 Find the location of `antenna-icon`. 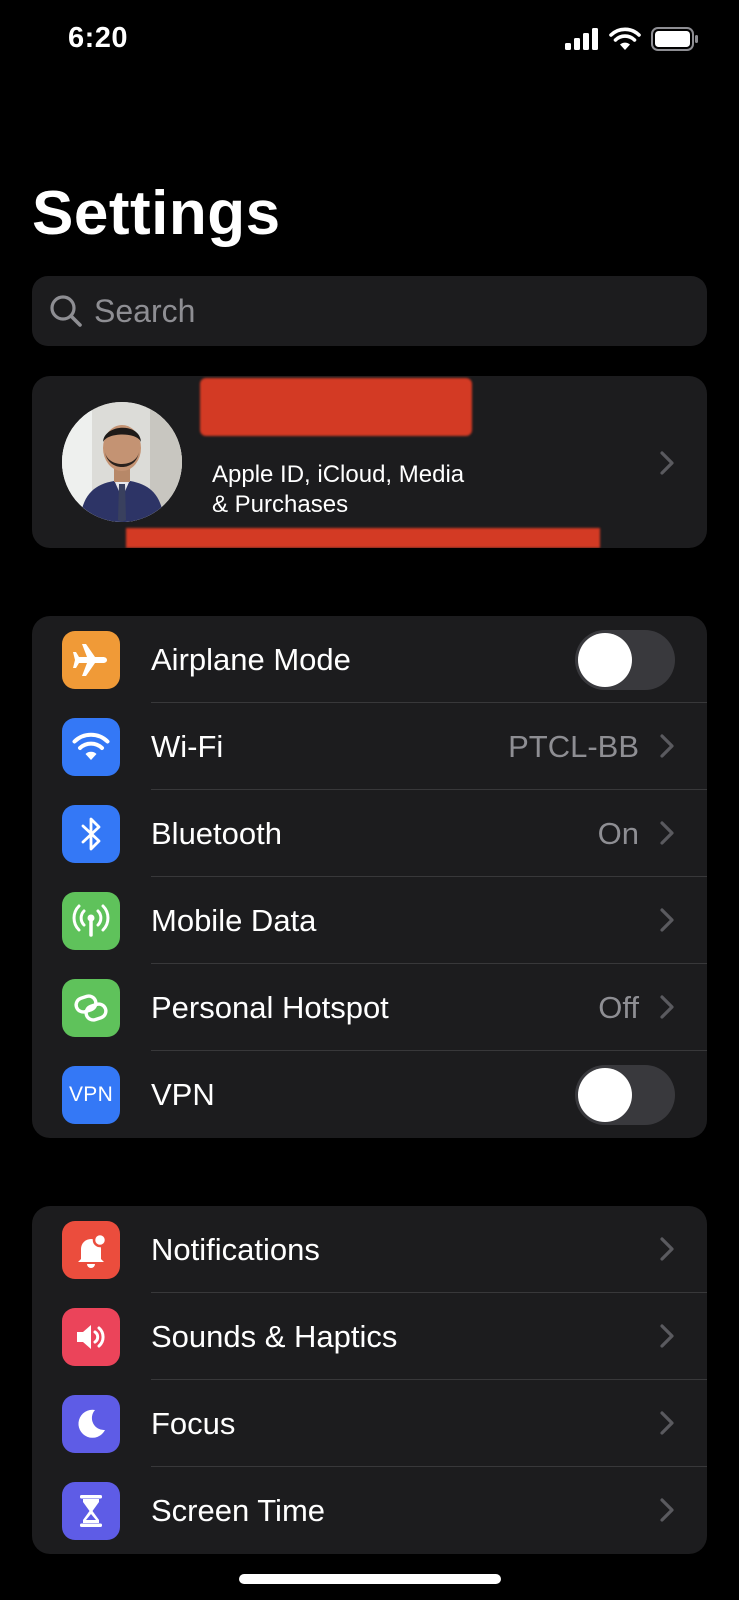

antenna-icon is located at coordinates (91, 921).